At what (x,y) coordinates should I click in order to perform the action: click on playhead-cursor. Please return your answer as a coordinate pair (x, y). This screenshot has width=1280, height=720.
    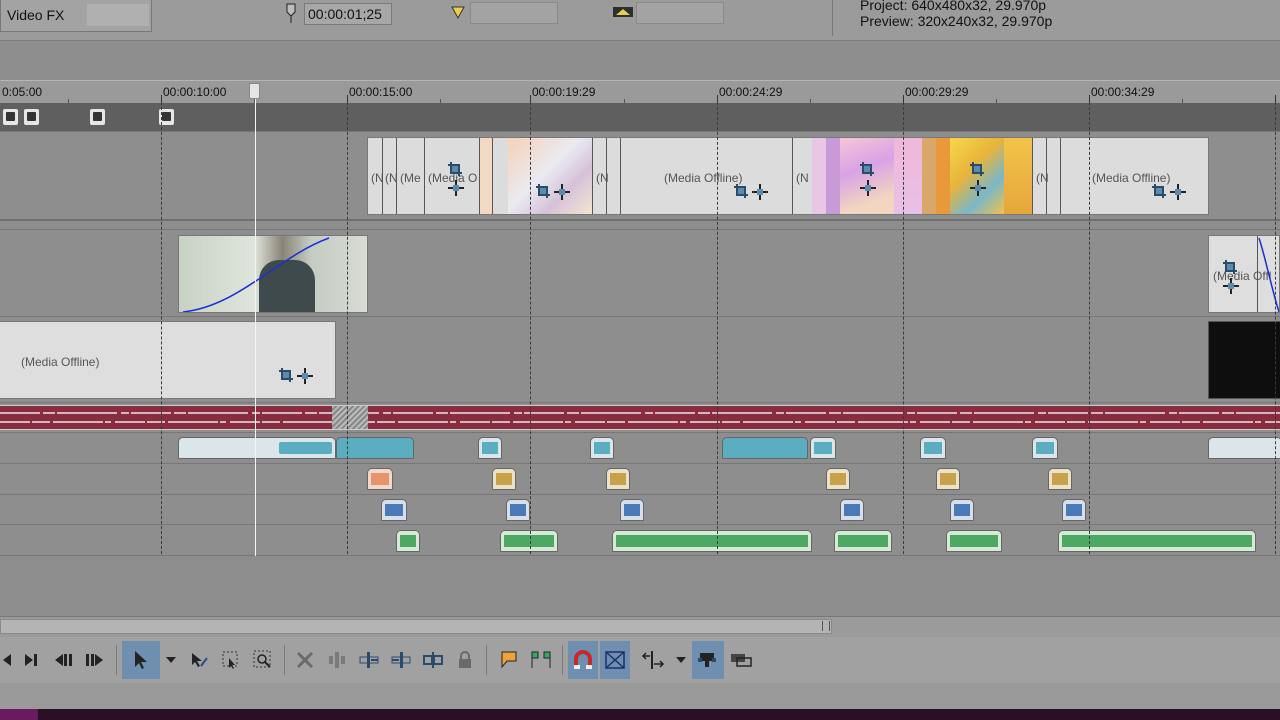
    Looking at the image, I should click on (255, 349).